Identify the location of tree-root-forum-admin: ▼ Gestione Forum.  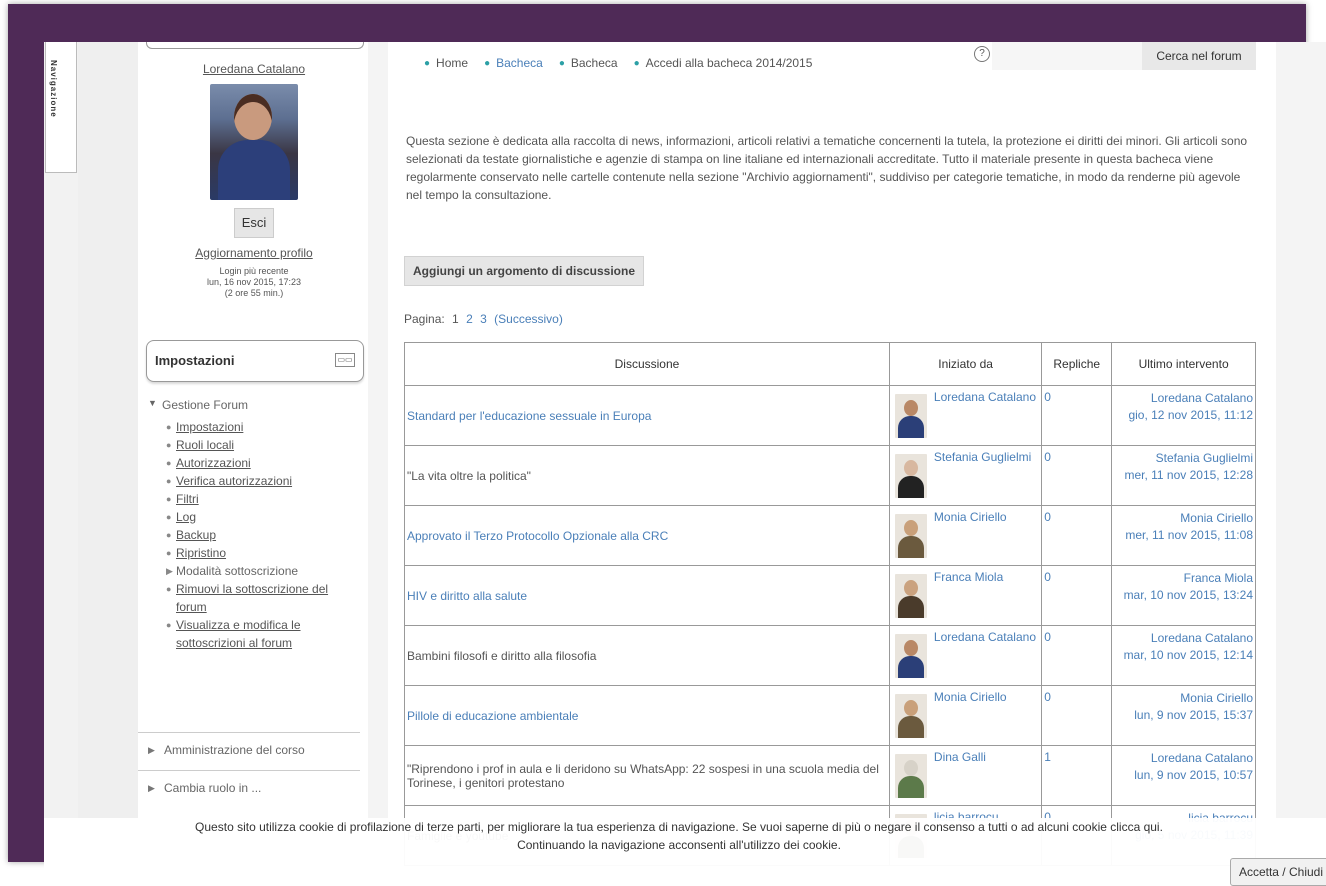
(255, 408).